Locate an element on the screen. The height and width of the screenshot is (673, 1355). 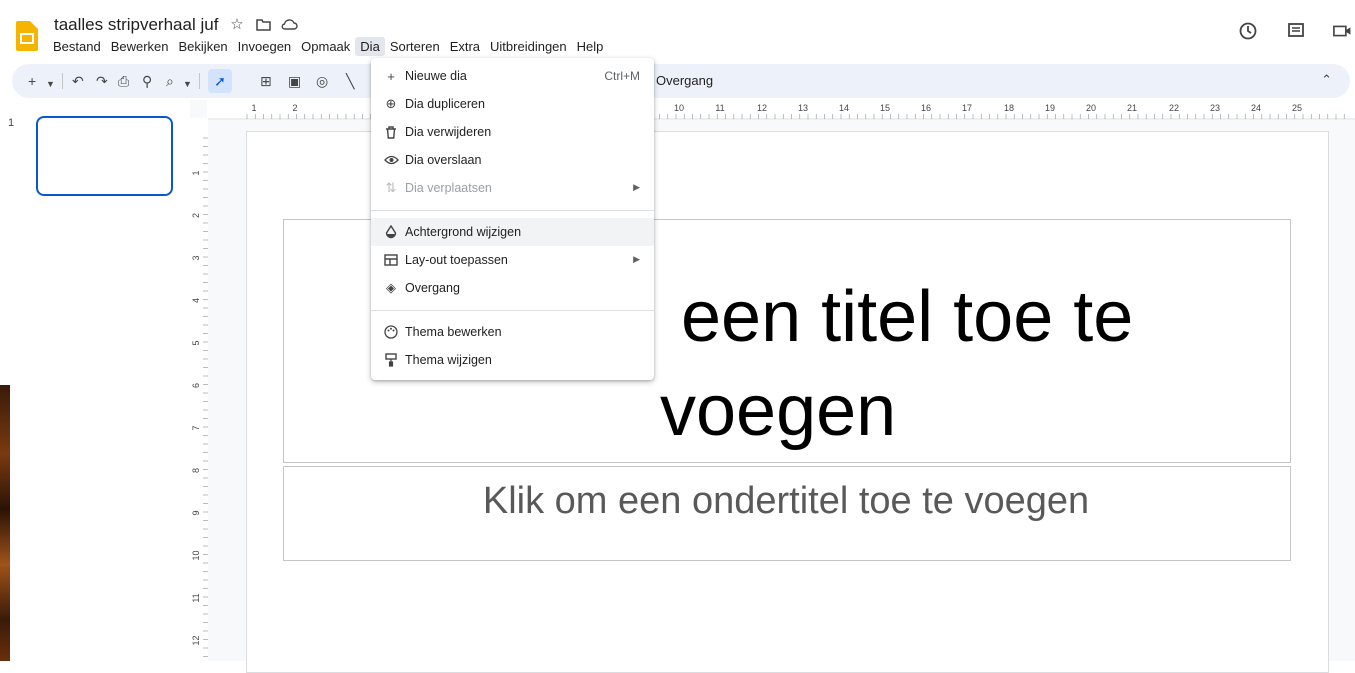
menu-bewerken: Bewerken is located at coordinates (140, 46).